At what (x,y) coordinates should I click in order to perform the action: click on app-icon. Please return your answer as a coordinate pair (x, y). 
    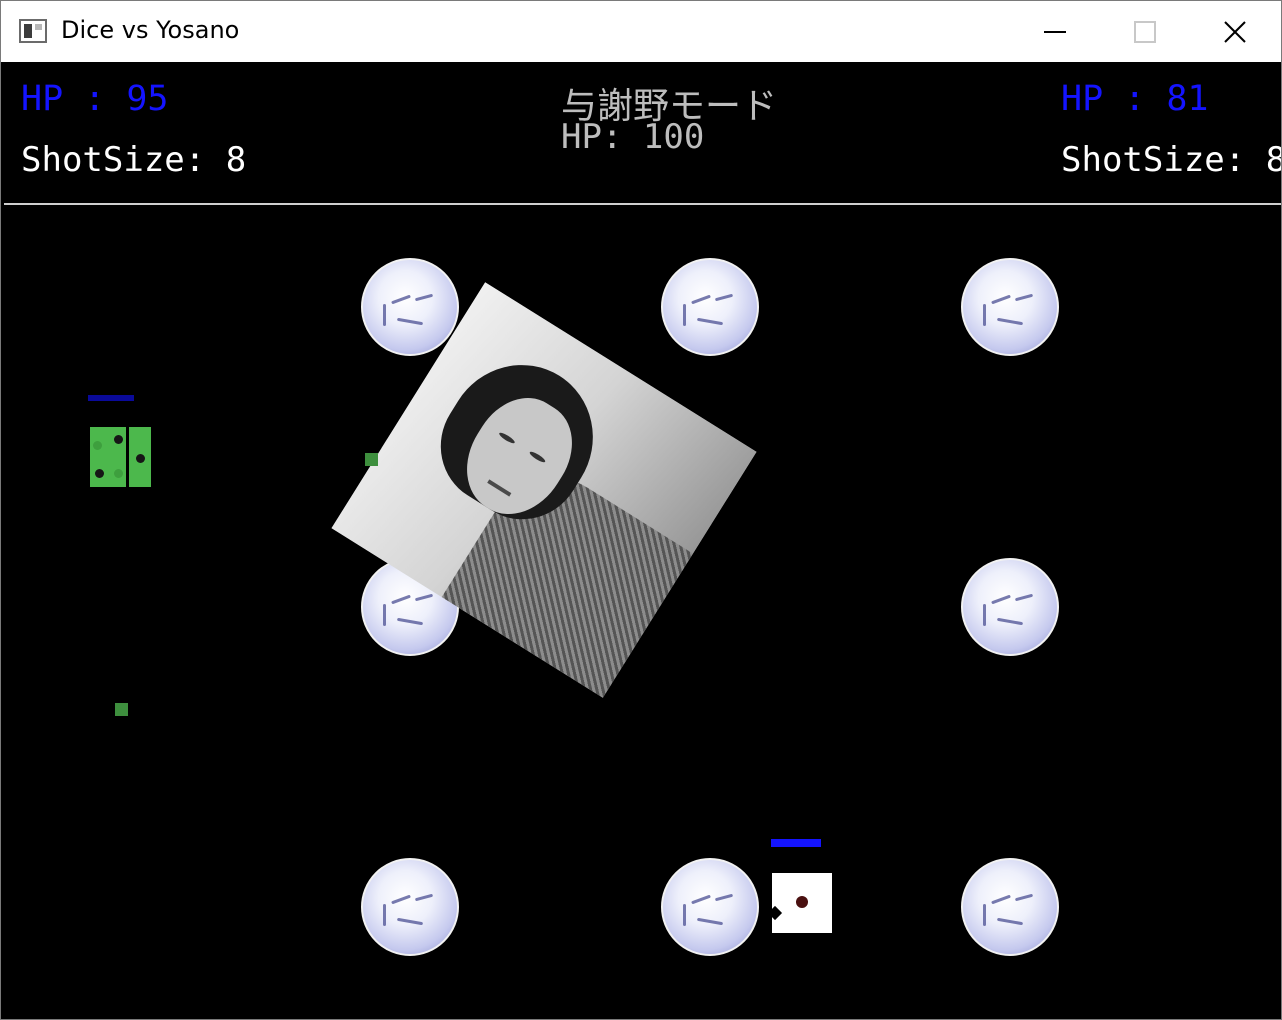
    Looking at the image, I should click on (33, 31).